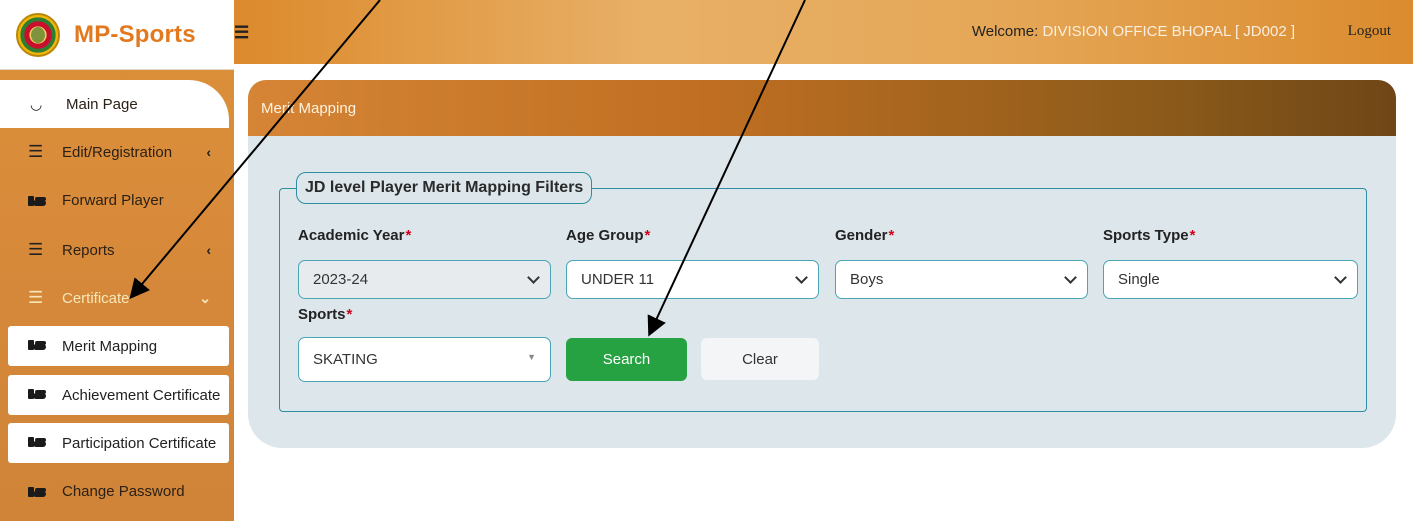 The height and width of the screenshot is (521, 1413). I want to click on sidebar-item-main-page: ◡ Main Page, so click(114, 104).